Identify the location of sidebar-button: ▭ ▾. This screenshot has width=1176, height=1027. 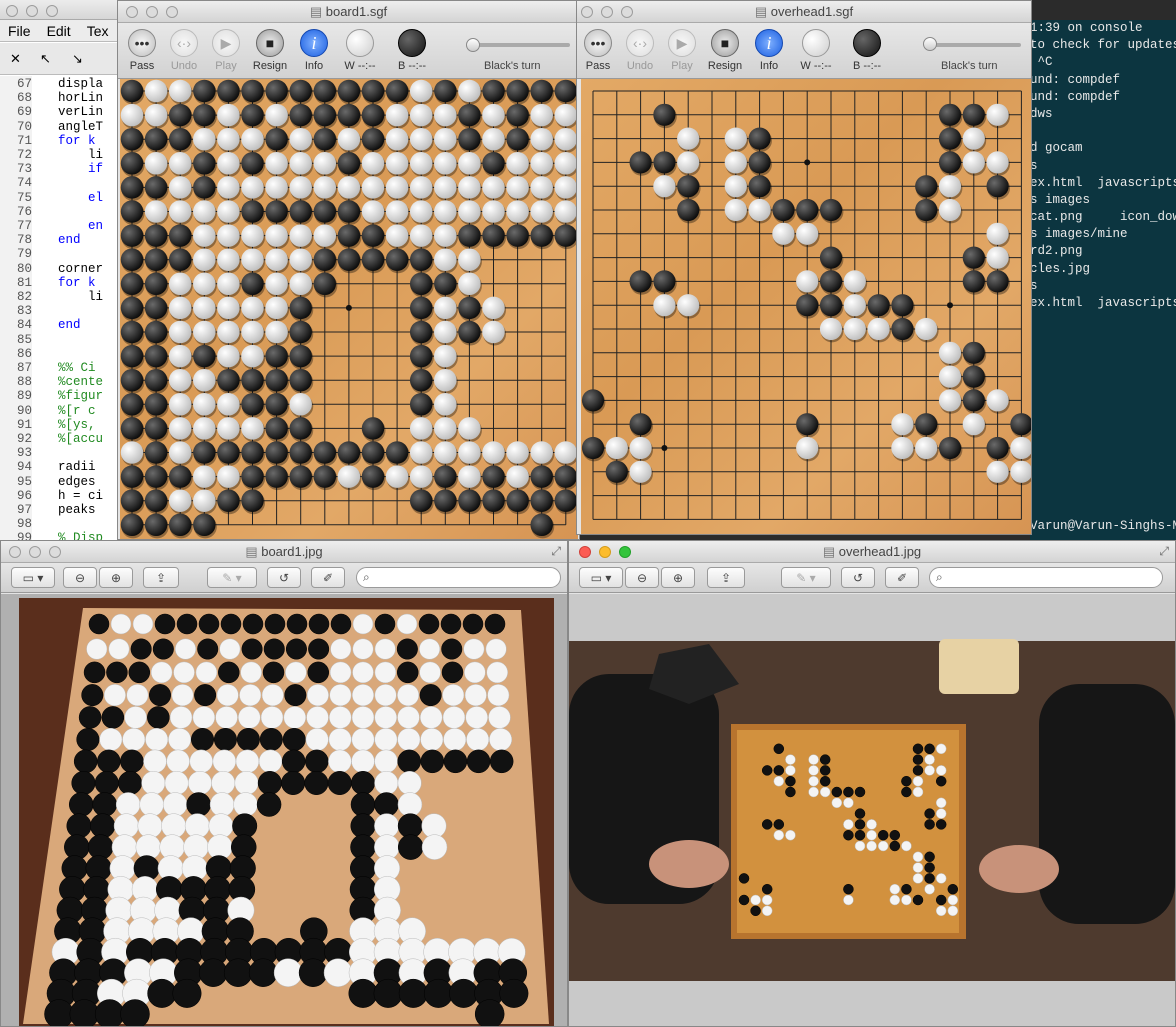
(33, 577).